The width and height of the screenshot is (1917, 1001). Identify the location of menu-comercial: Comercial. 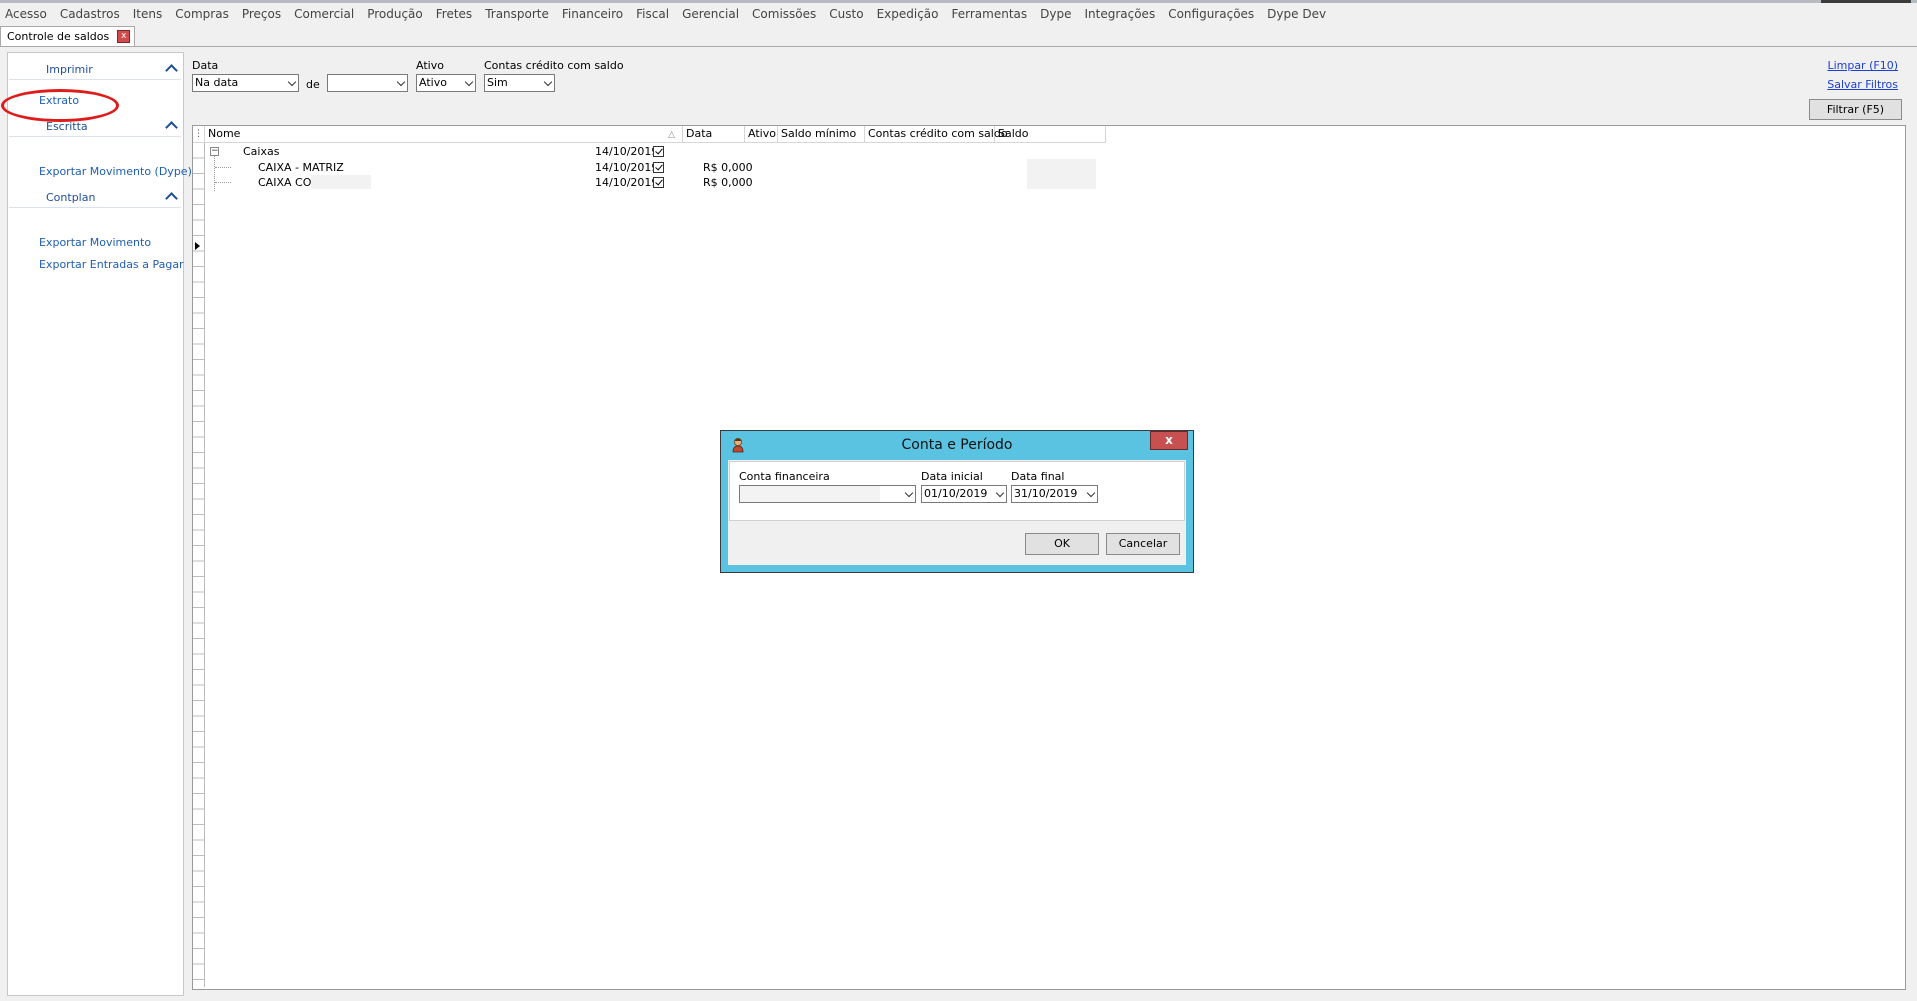
(324, 14).